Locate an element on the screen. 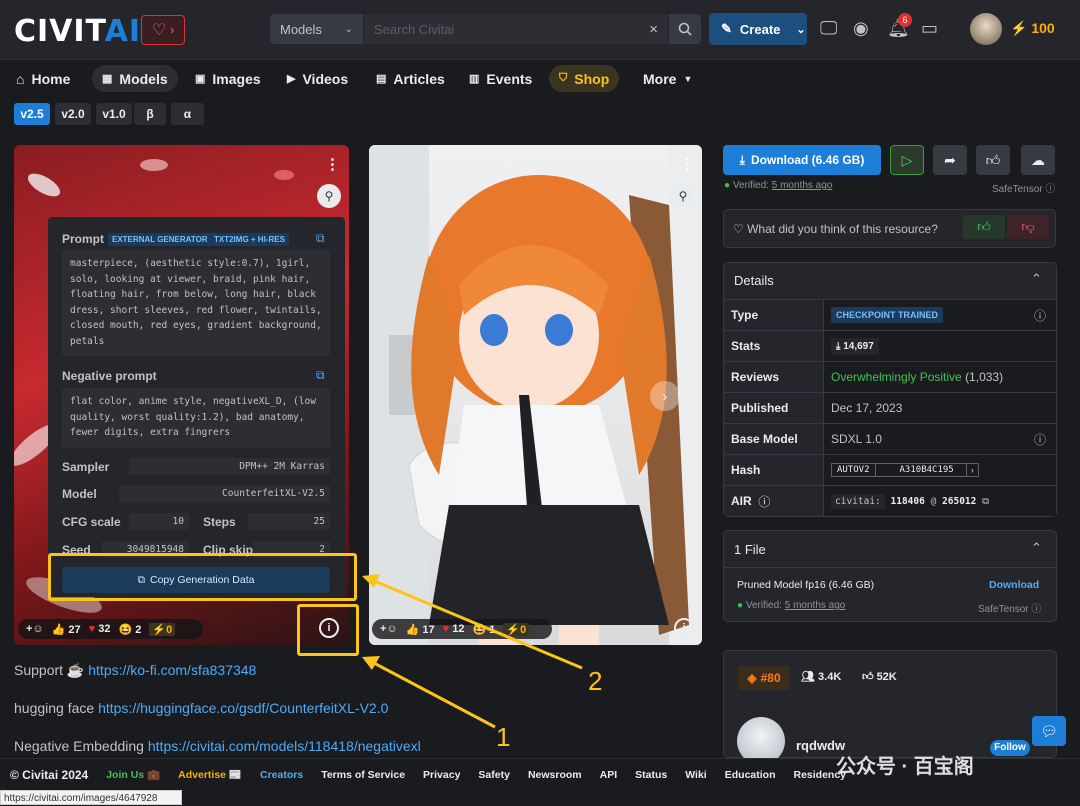  footer-advertise: Advertise 📰 is located at coordinates (210, 774).